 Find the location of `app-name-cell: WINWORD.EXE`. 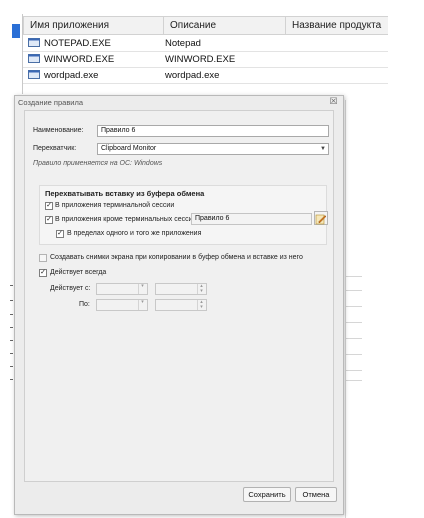

app-name-cell: WINWORD.EXE is located at coordinates (79, 59).